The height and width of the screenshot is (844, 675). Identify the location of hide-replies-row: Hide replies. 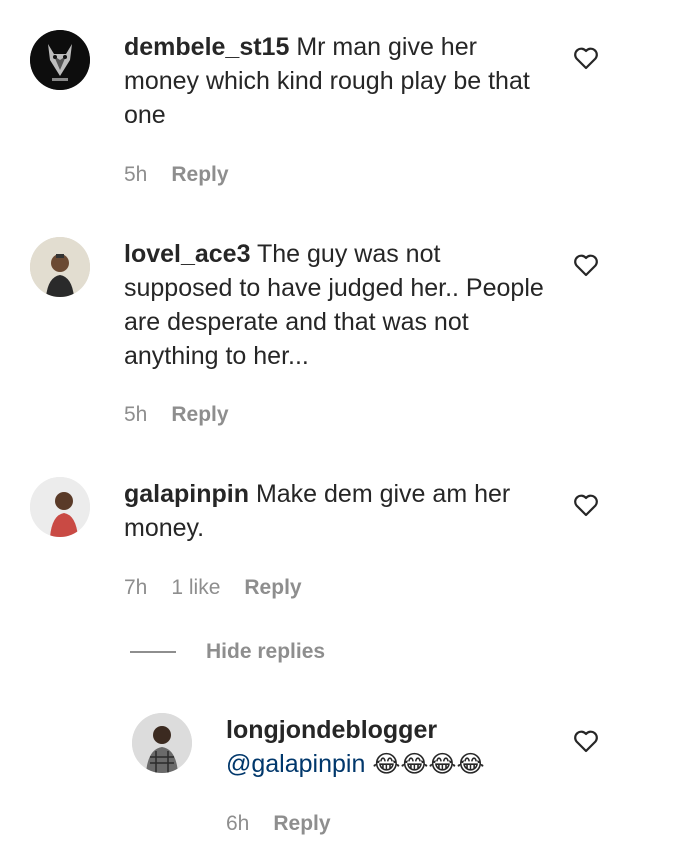
(227, 652).